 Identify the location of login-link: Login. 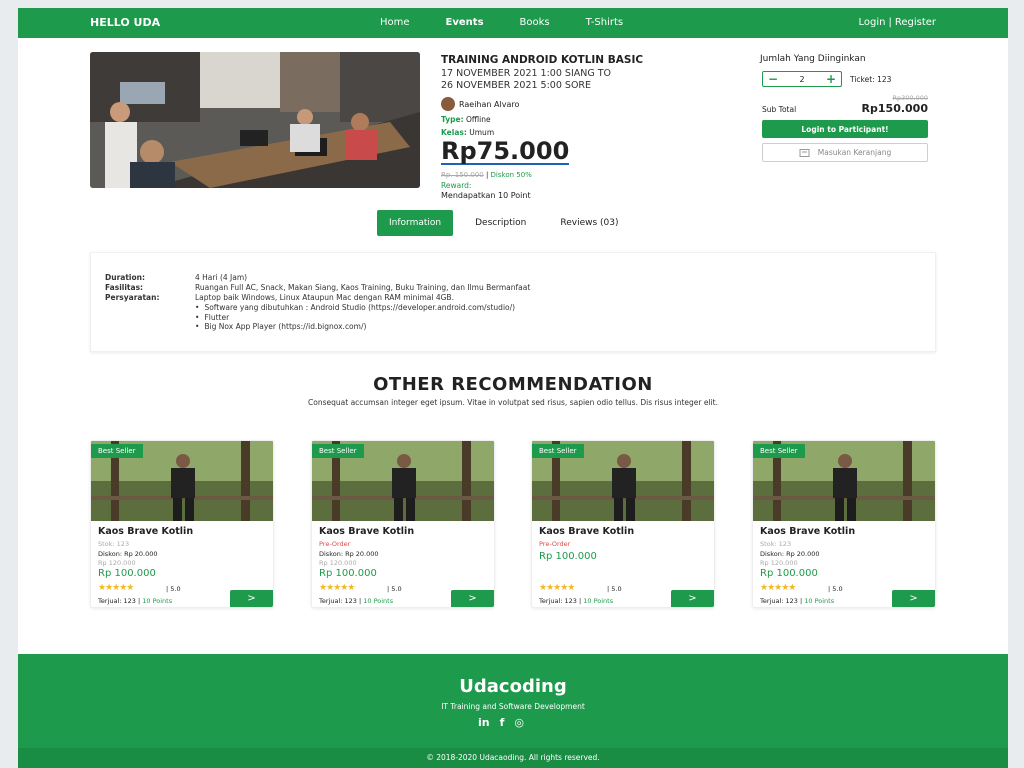
(871, 22).